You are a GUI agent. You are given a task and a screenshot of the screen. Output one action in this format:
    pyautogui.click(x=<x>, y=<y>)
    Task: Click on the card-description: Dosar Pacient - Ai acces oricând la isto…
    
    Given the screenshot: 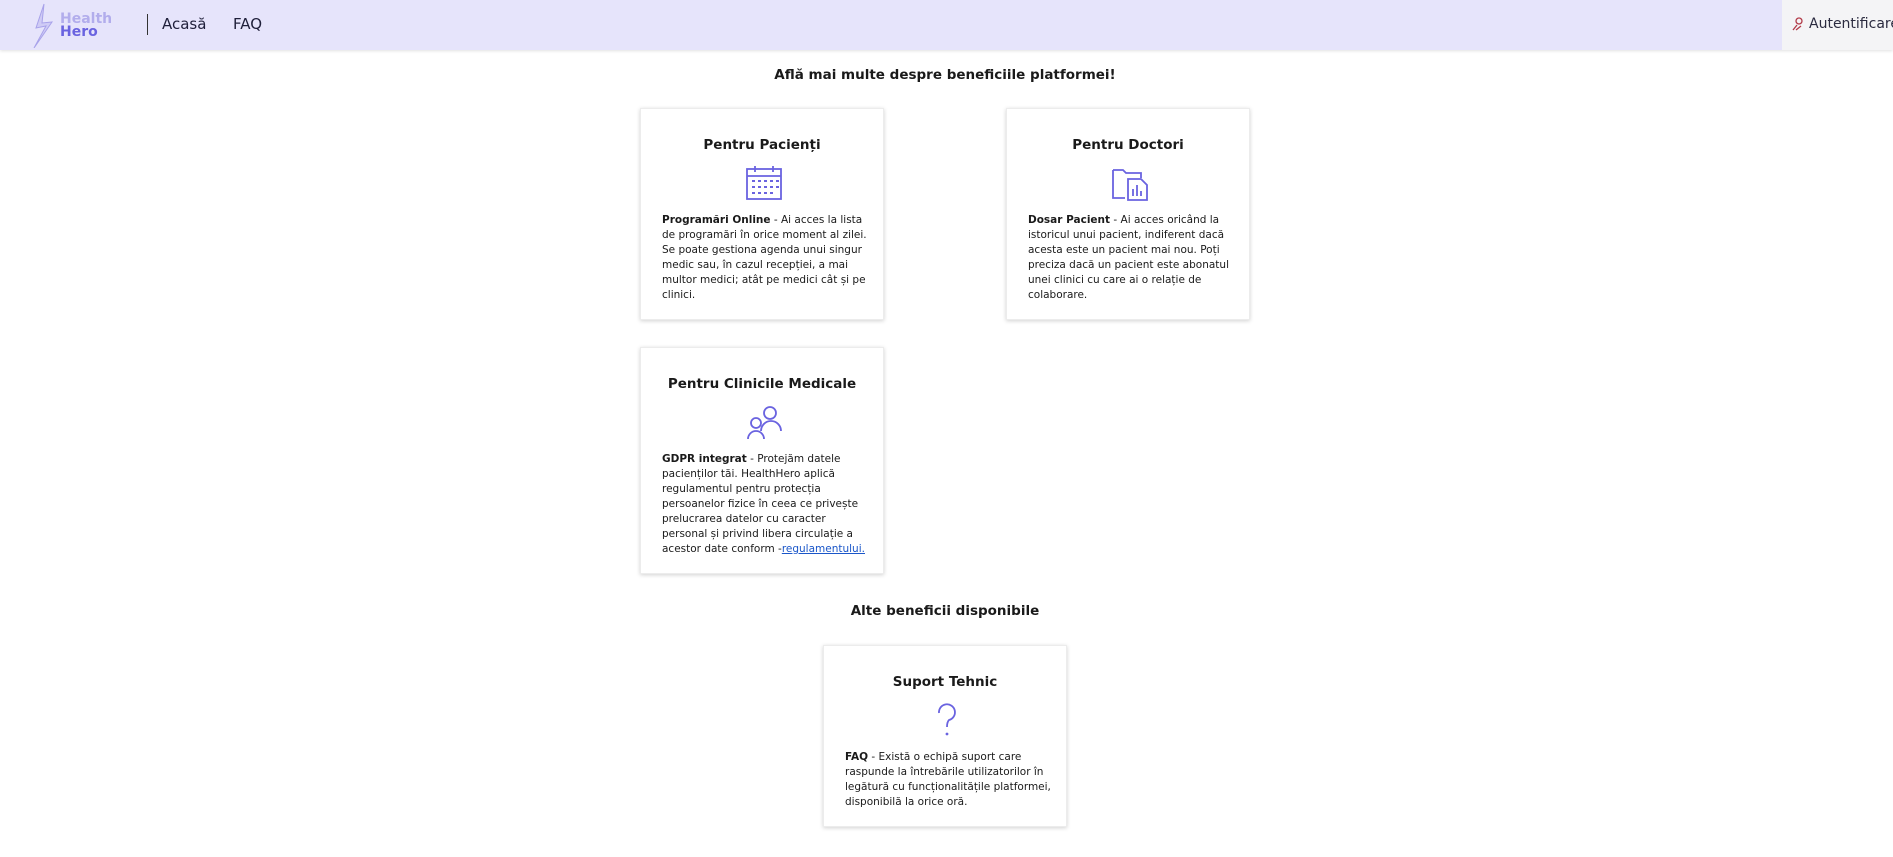 What is the action you would take?
    pyautogui.click(x=1132, y=258)
    